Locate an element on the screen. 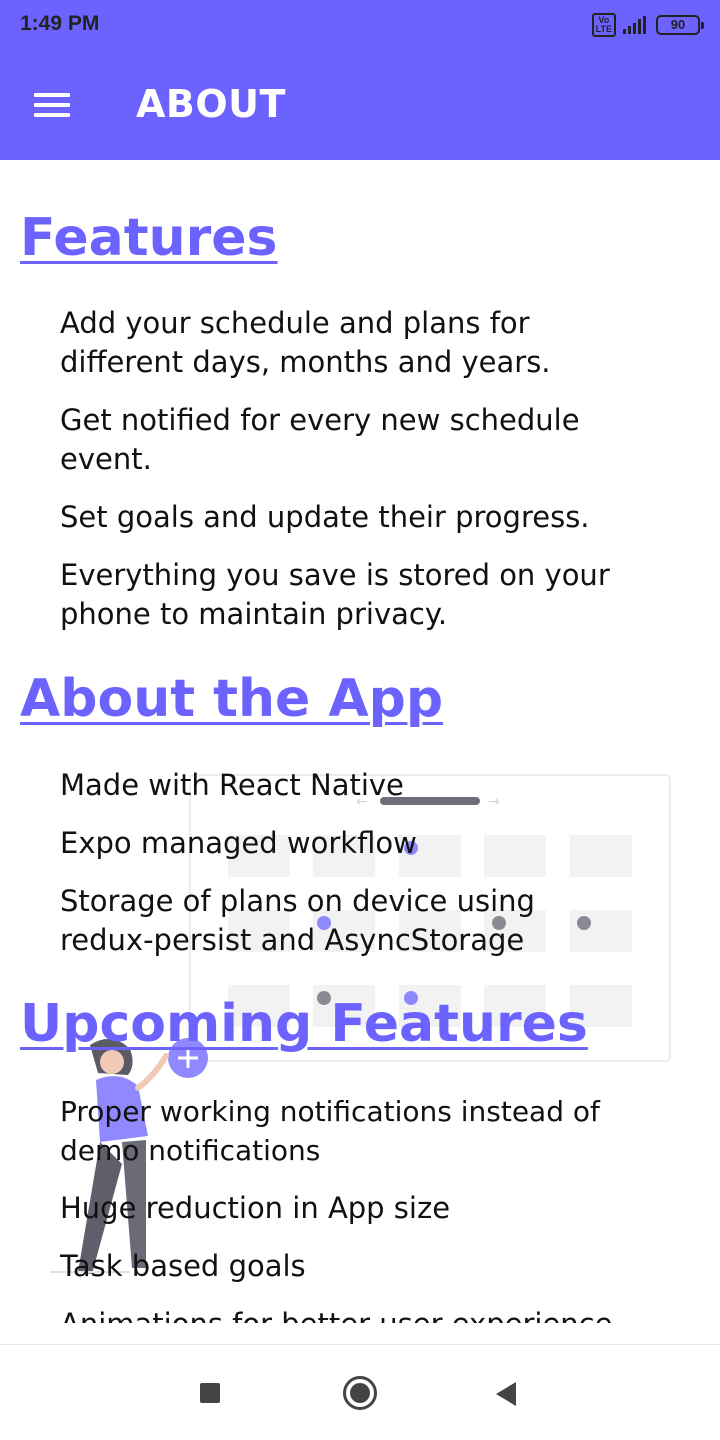 The image size is (720, 1440). about-app-item: Made with React Native is located at coordinates (232, 785).